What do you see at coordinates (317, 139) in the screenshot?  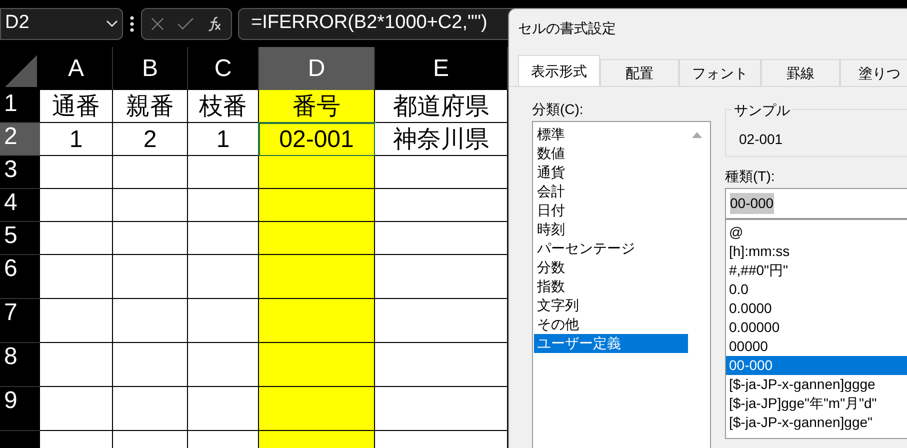 I see `table-cell: 02-001` at bounding box center [317, 139].